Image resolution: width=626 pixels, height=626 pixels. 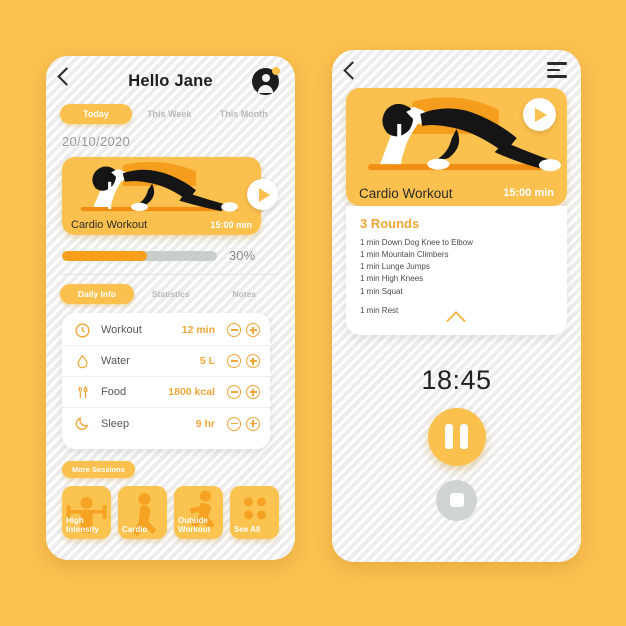 I want to click on session-card-cardio: Cardio, so click(x=142, y=512).